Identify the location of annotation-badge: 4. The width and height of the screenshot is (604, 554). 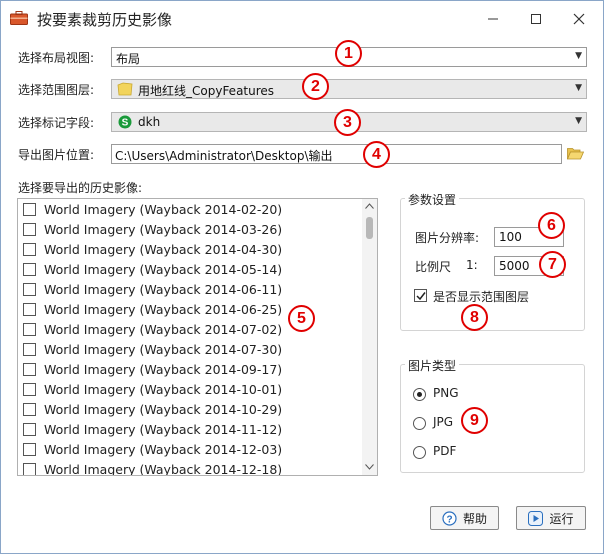
(376, 154).